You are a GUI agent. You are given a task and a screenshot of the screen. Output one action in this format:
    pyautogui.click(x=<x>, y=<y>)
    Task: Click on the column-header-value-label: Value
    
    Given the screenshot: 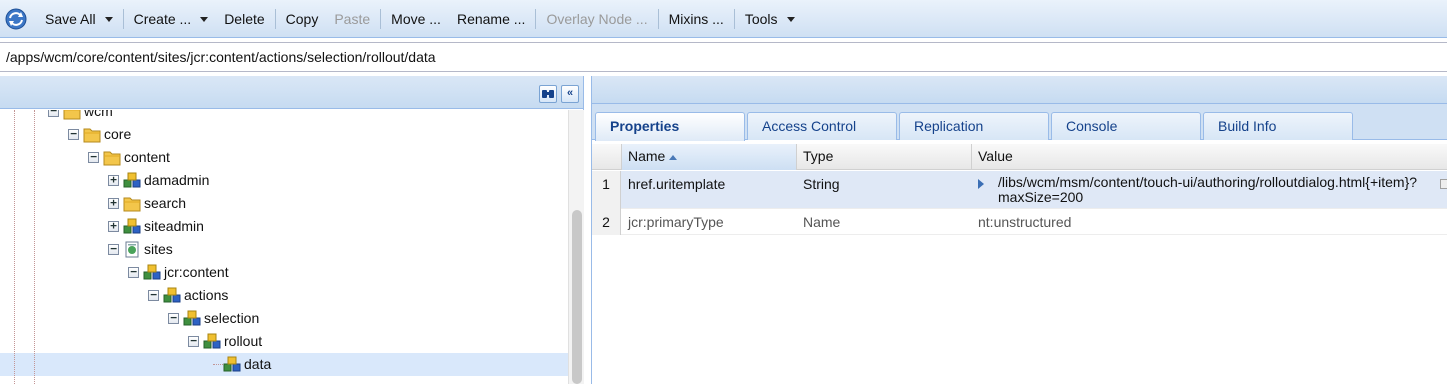 What is the action you would take?
    pyautogui.click(x=995, y=156)
    